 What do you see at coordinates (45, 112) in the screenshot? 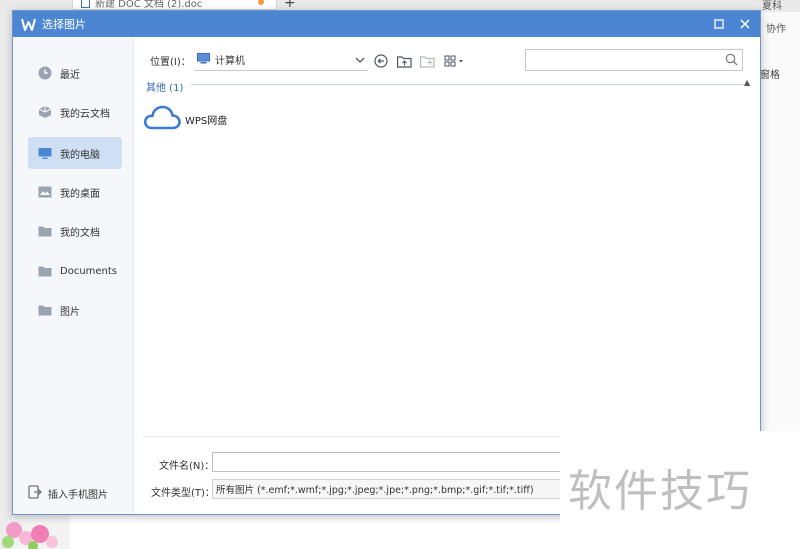
I see `cloud-doc-icon` at bounding box center [45, 112].